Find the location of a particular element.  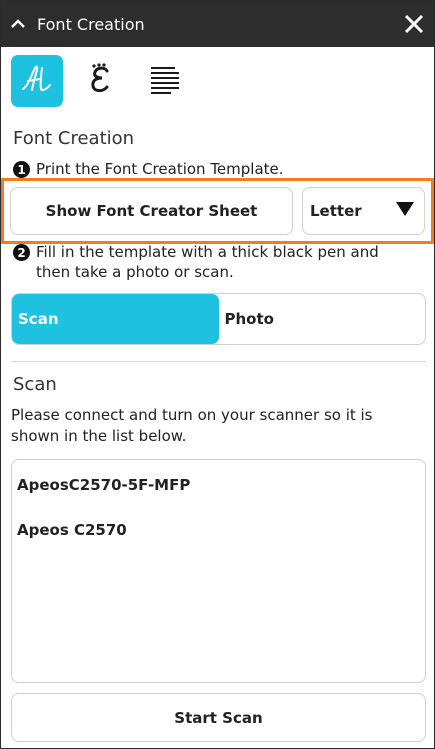

paper-size-value: Letter is located at coordinates (336, 211).